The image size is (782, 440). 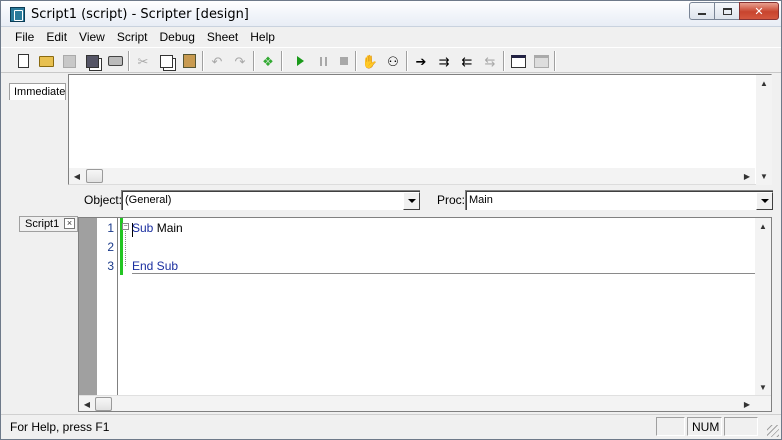 I want to click on line-number: 3, so click(x=110, y=266).